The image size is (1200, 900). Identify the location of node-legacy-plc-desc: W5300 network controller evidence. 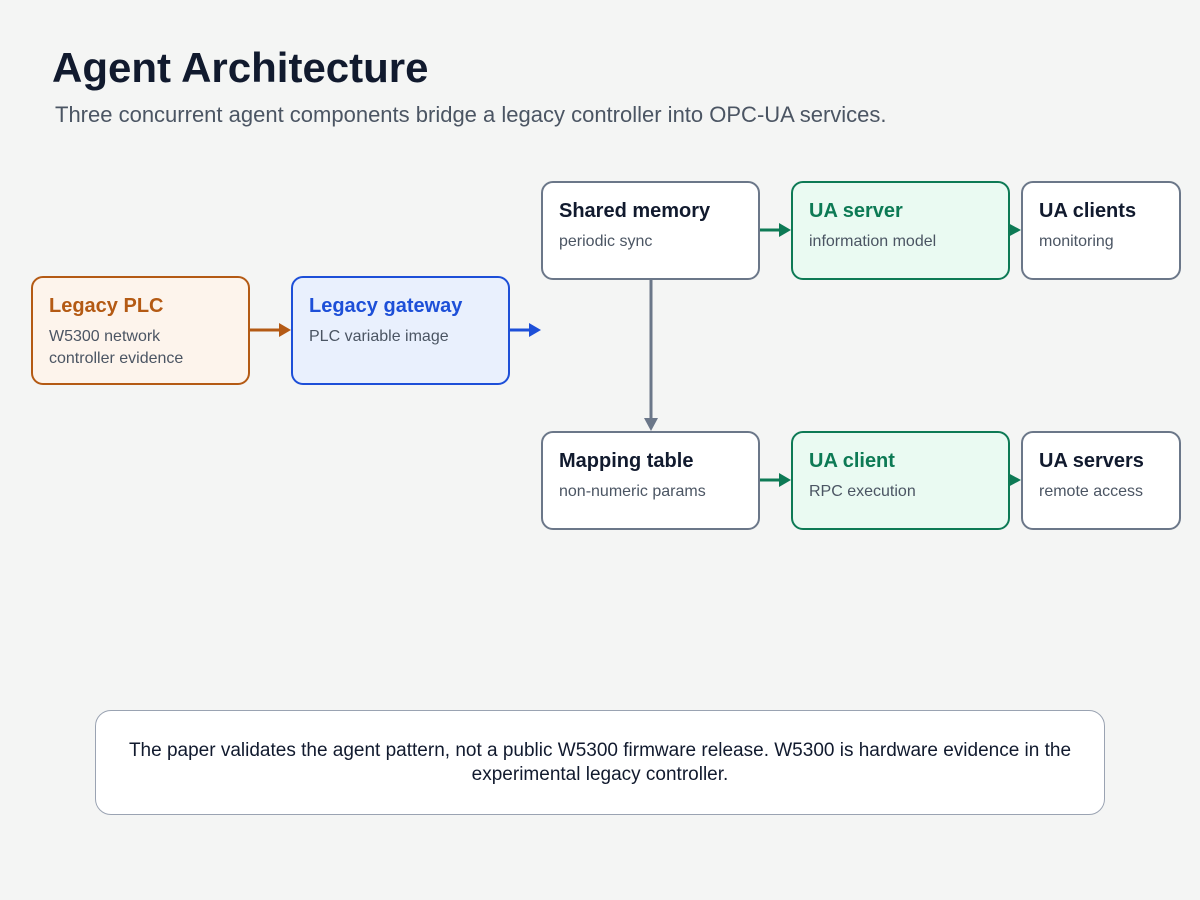
(116, 347).